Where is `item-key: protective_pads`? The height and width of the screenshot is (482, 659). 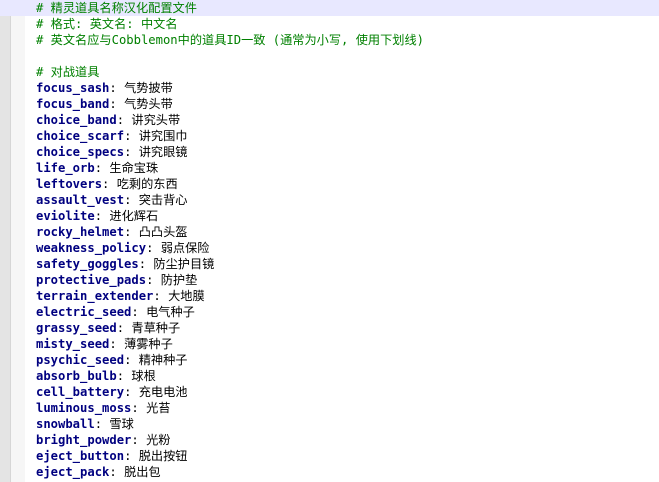
item-key: protective_pads is located at coordinates (91, 280).